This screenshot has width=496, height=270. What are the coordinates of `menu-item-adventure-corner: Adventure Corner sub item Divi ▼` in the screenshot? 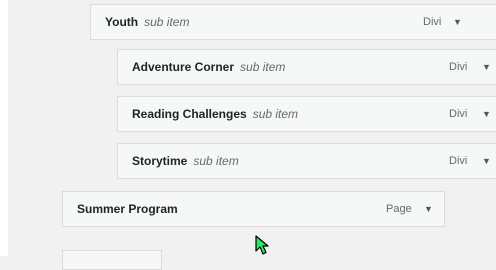 It's located at (306, 67).